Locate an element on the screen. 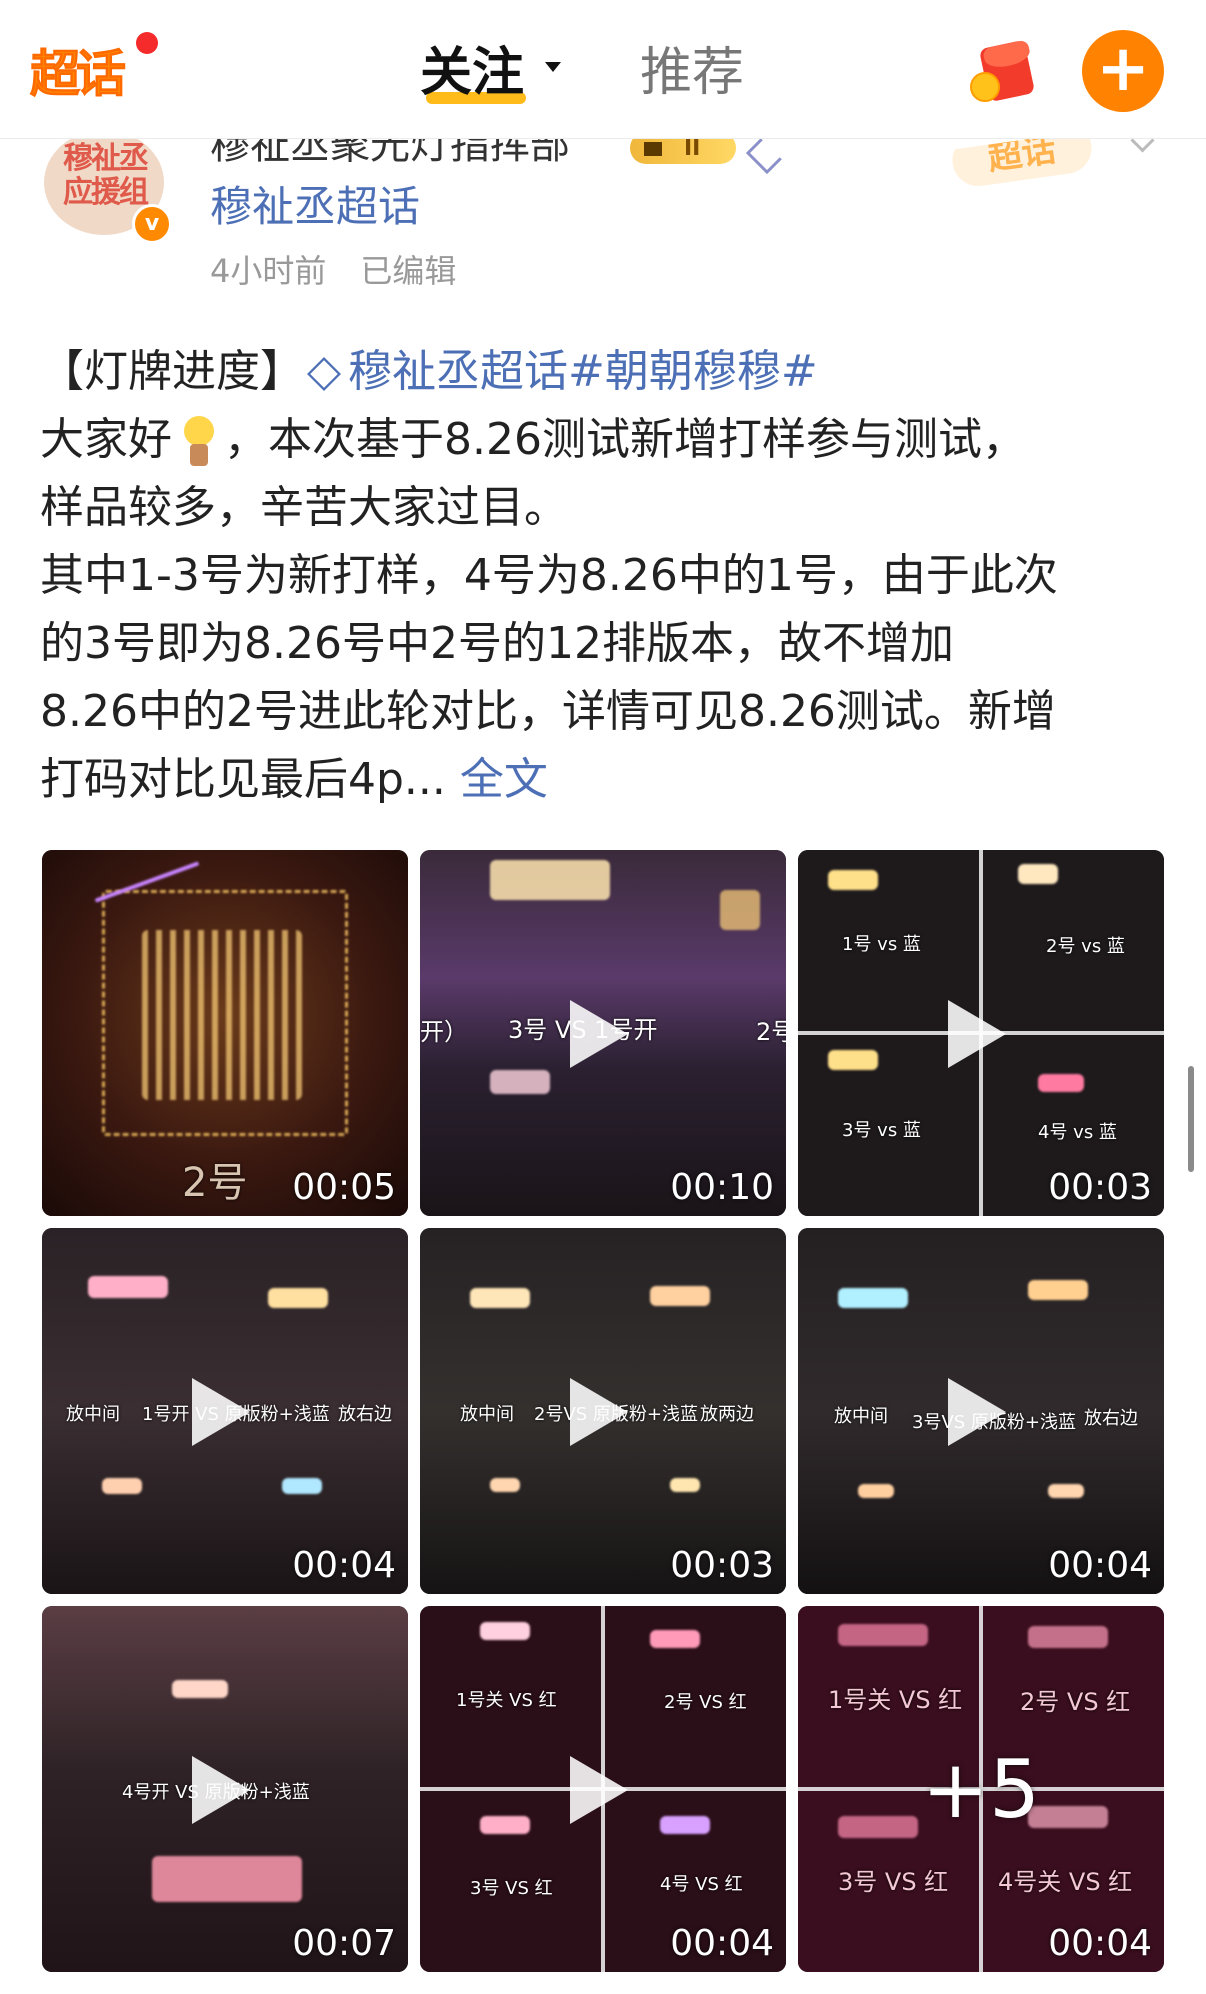 This screenshot has height=1994, width=1206. quad-caption: 2号 VS 红 is located at coordinates (705, 1702).